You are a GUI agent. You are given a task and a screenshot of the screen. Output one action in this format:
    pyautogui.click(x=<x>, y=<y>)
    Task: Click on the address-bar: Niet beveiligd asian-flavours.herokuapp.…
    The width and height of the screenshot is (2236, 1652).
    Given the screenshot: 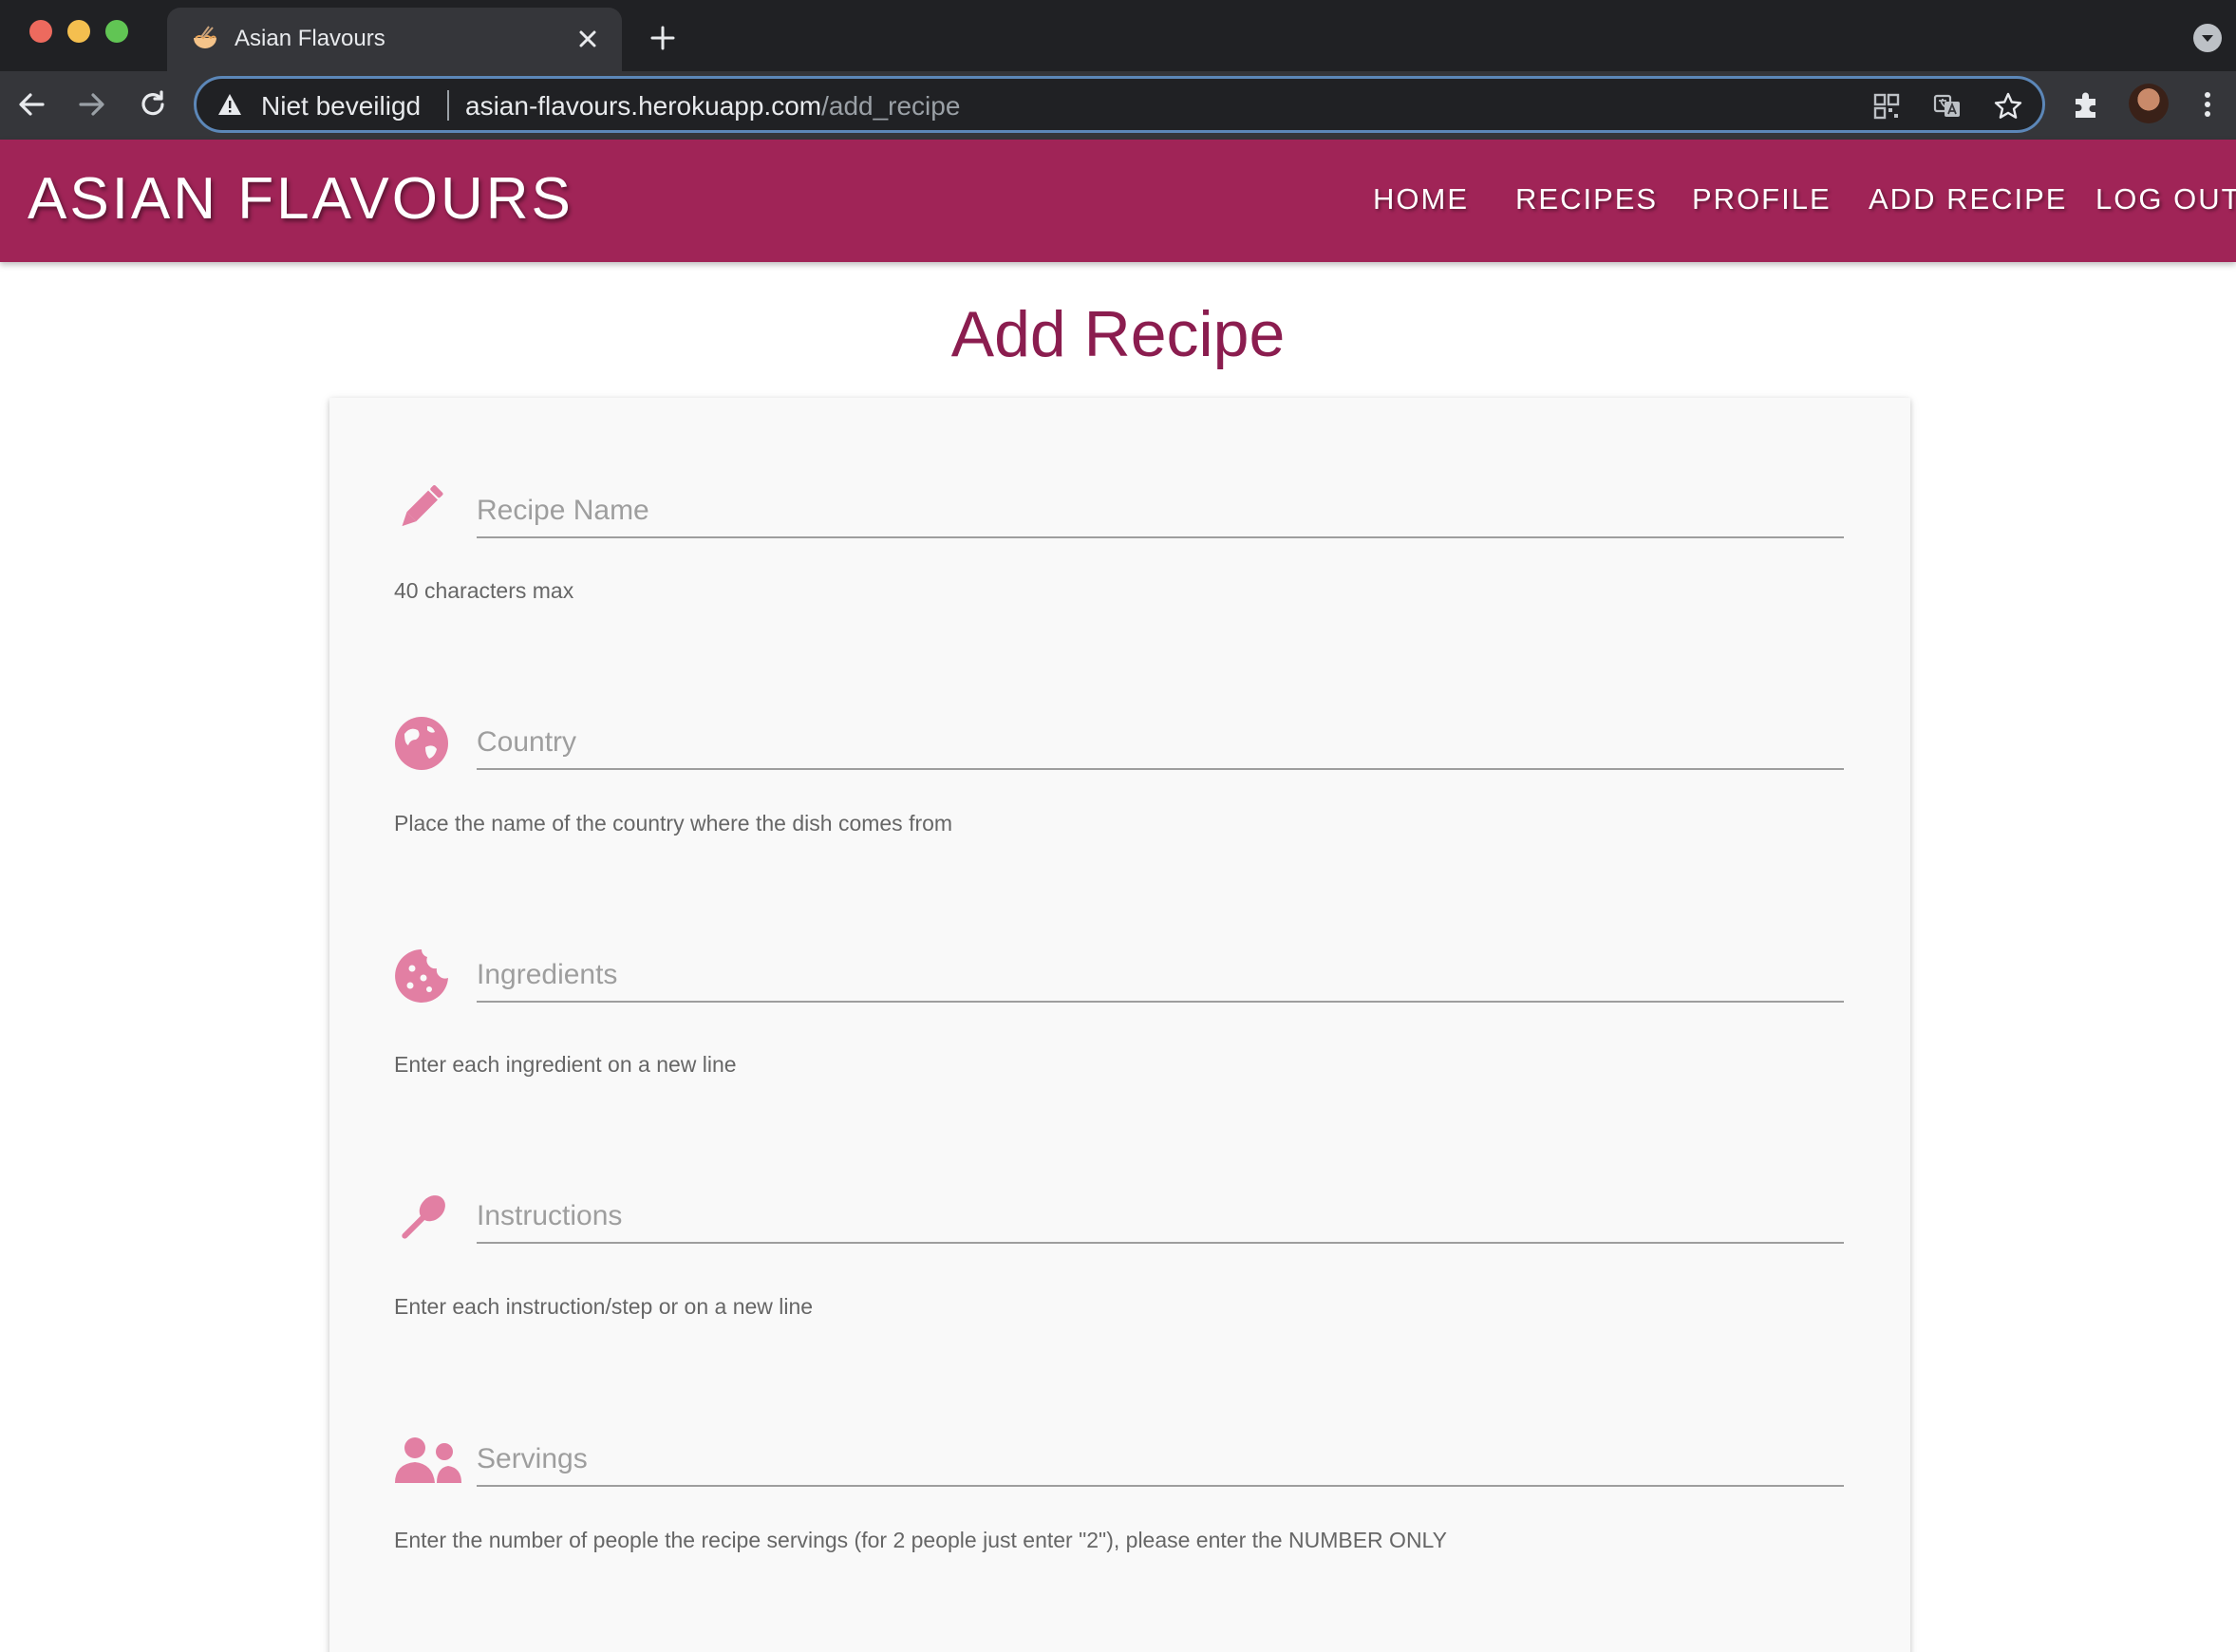 What is the action you would take?
    pyautogui.click(x=1119, y=104)
    